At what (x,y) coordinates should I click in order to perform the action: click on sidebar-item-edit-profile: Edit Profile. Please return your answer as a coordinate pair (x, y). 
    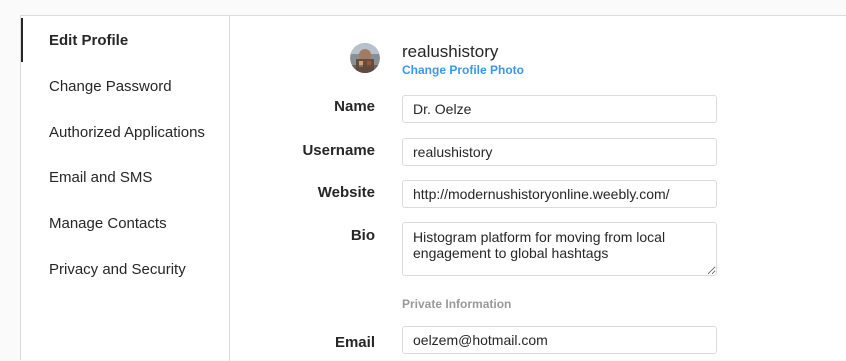
    Looking at the image, I should click on (125, 40).